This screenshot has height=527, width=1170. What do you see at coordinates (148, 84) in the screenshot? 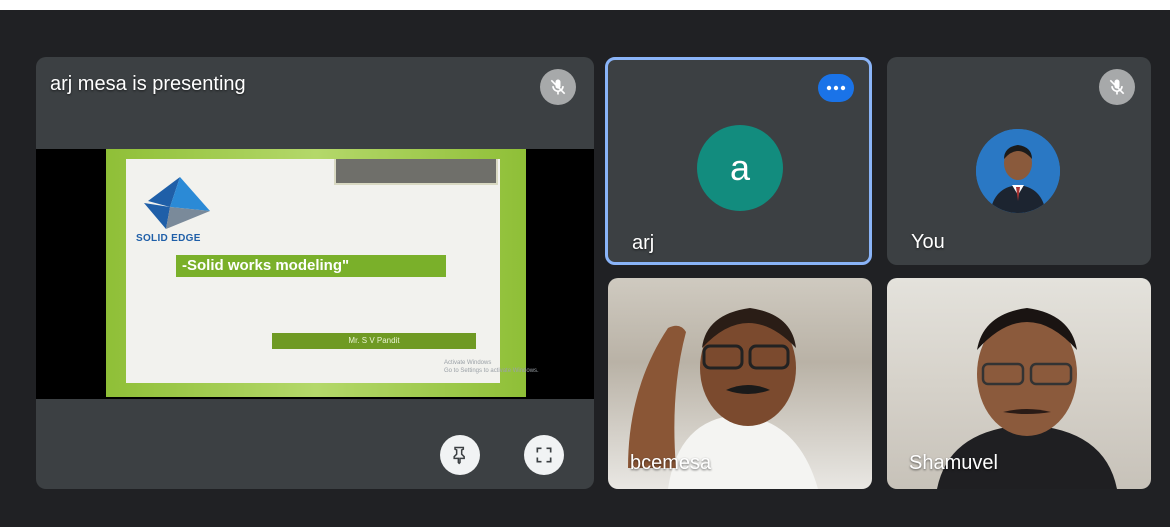
I see `presenting-title: arj mesa is presenting` at bounding box center [148, 84].